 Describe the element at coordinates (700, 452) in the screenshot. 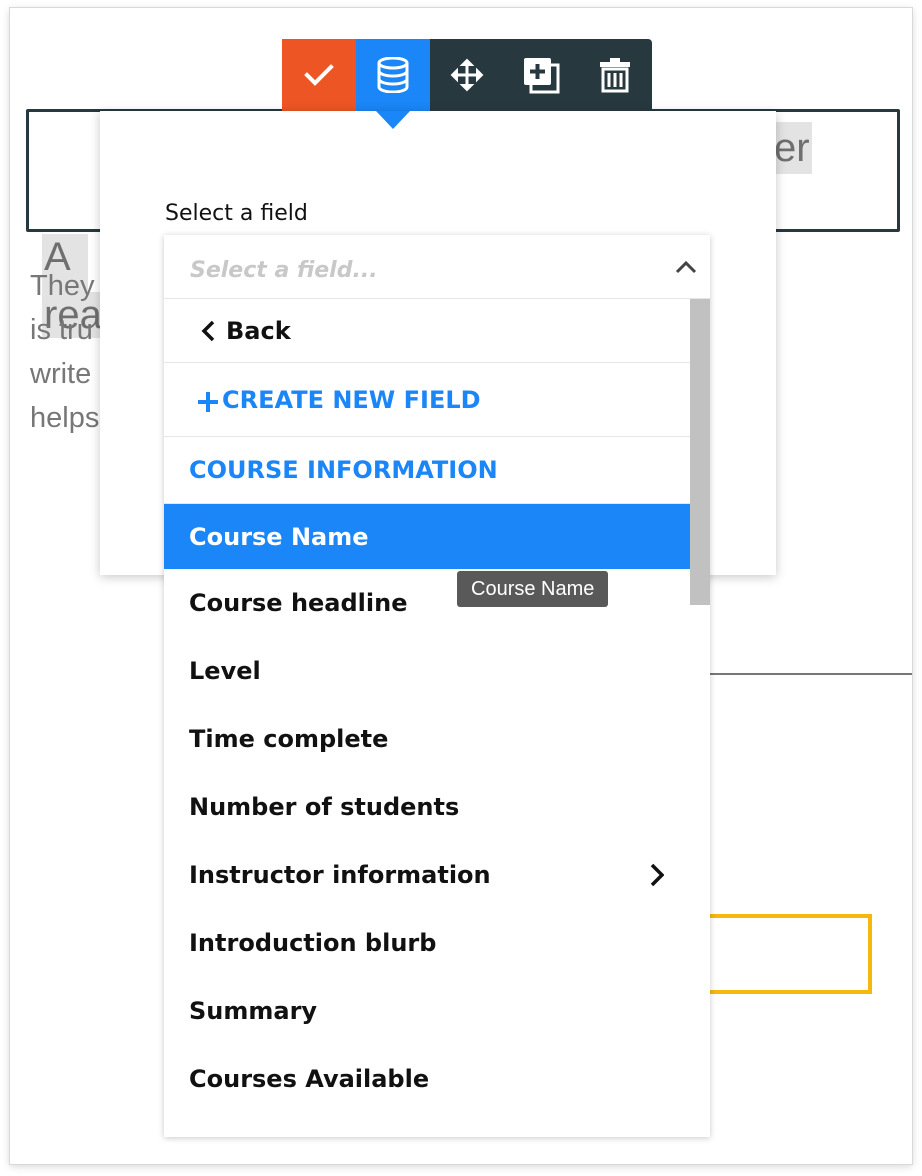

I see `scrollbar-thumb` at that location.